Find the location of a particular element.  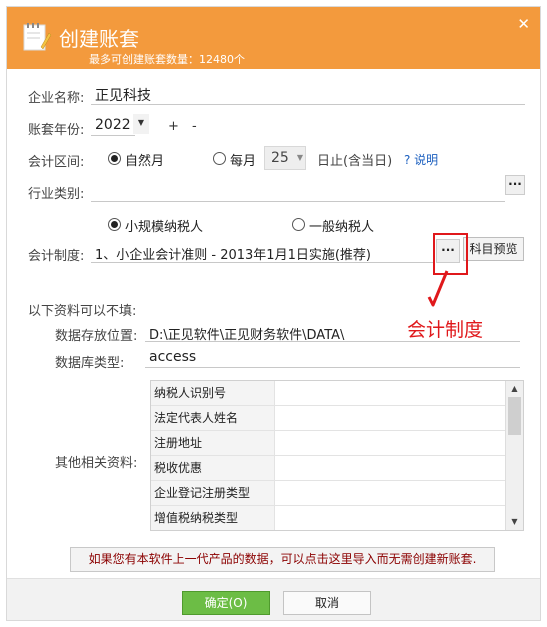

general-taxpayer-radio is located at coordinates (298, 224).